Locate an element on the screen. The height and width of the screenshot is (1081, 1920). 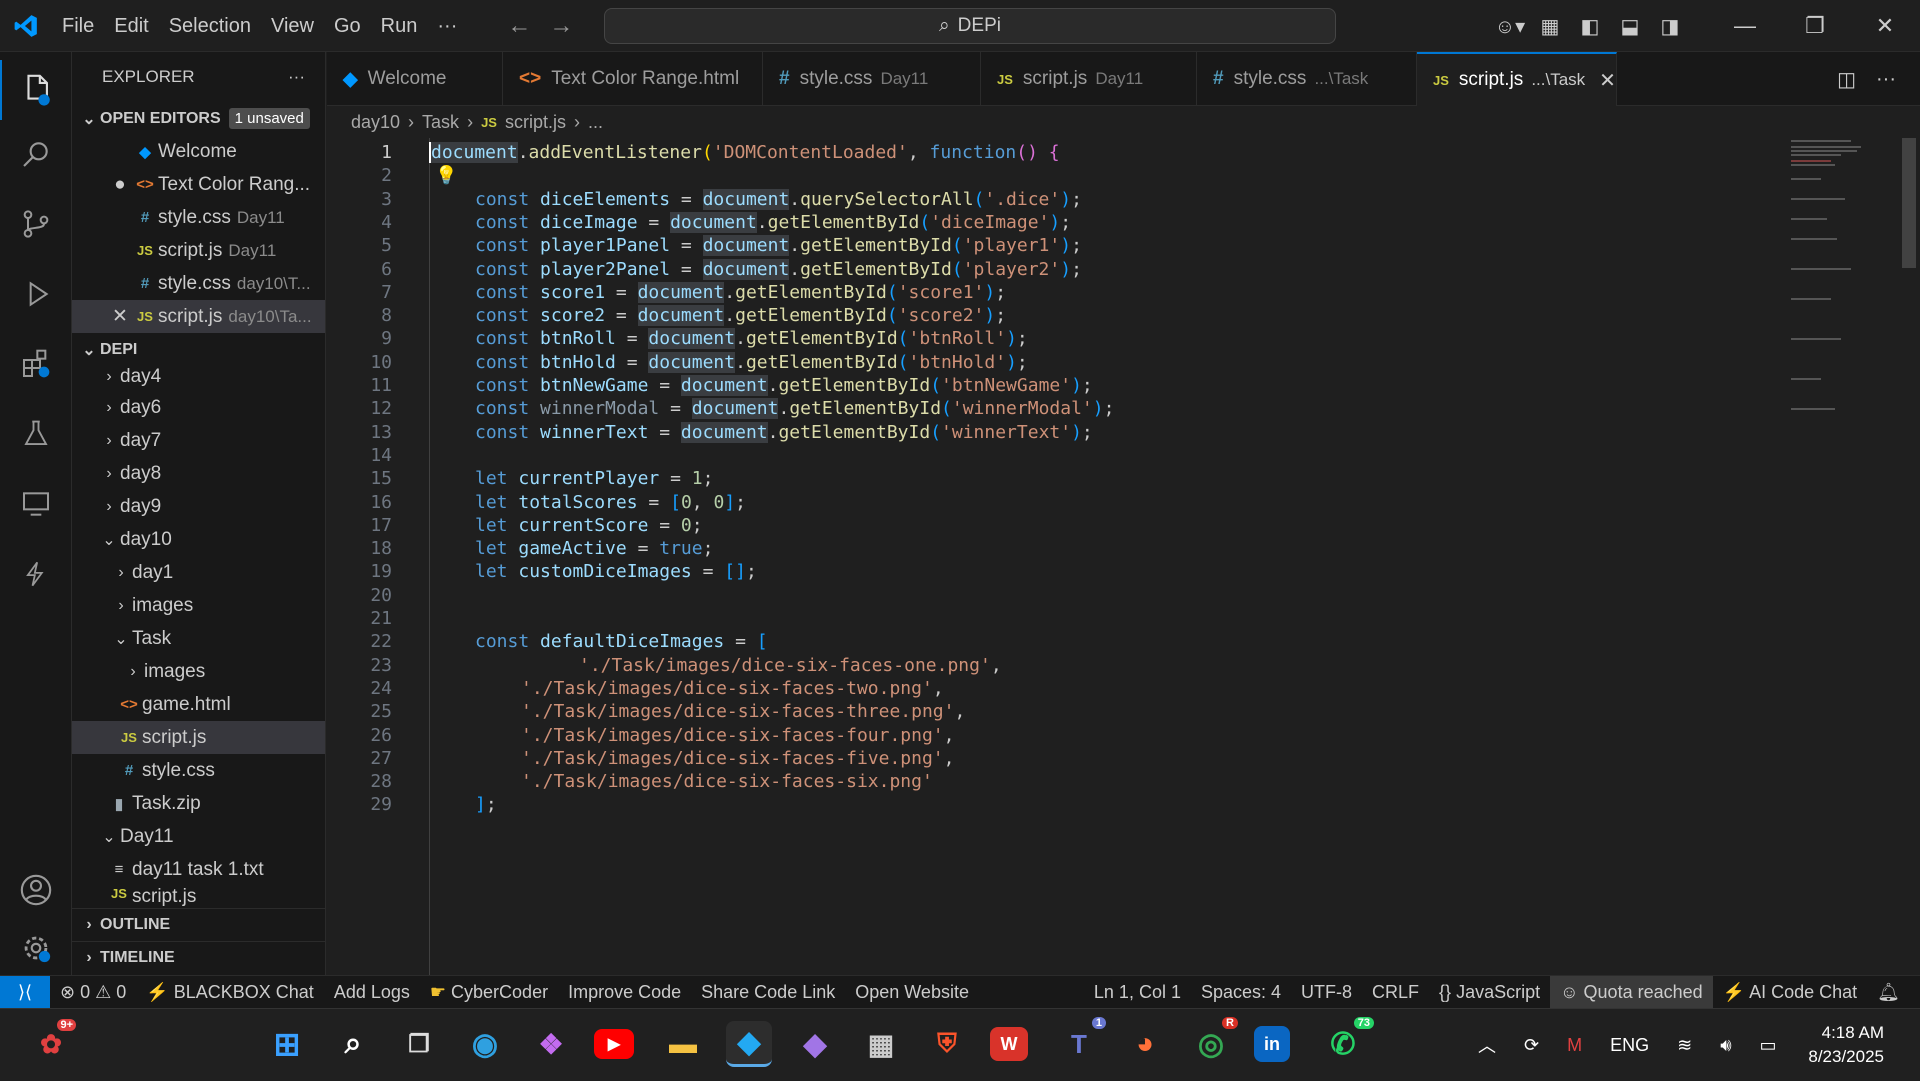
lightning-icon is located at coordinates (36, 574).